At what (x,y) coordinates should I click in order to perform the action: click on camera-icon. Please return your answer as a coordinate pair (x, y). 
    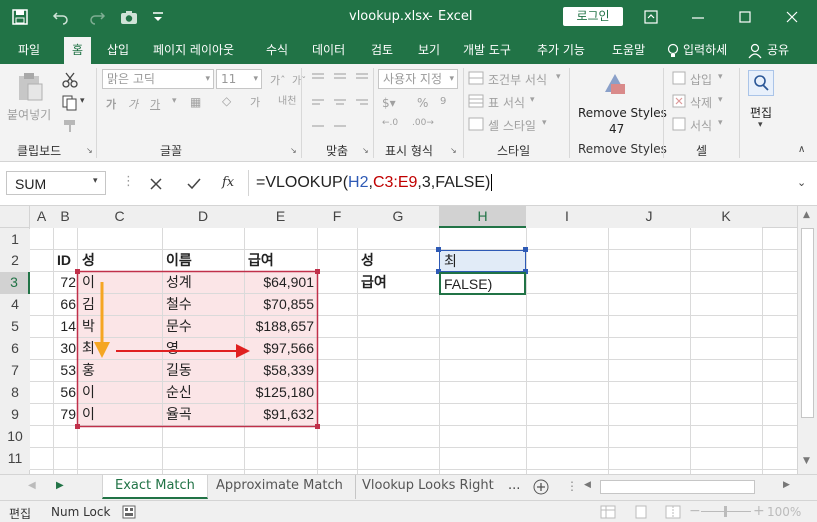
    Looking at the image, I should click on (129, 17).